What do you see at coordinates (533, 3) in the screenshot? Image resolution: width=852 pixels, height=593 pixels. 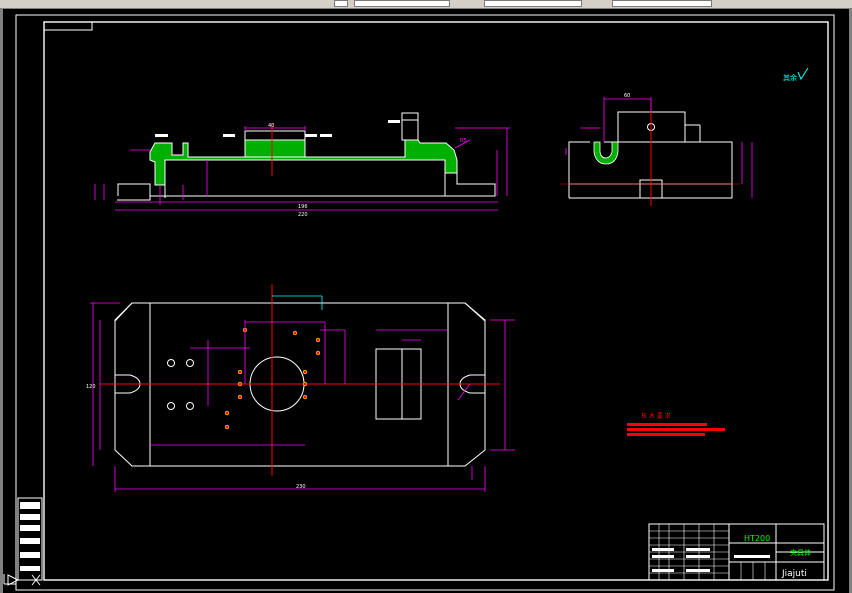 I see `linetype-dropdown` at bounding box center [533, 3].